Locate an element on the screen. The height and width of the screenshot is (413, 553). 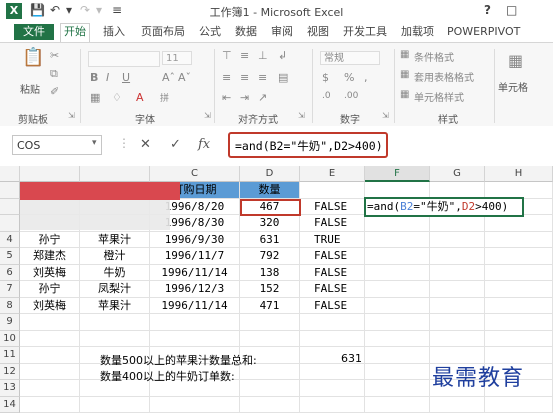
decrease-indent-icon: ⇤ is located at coordinates (226, 97).